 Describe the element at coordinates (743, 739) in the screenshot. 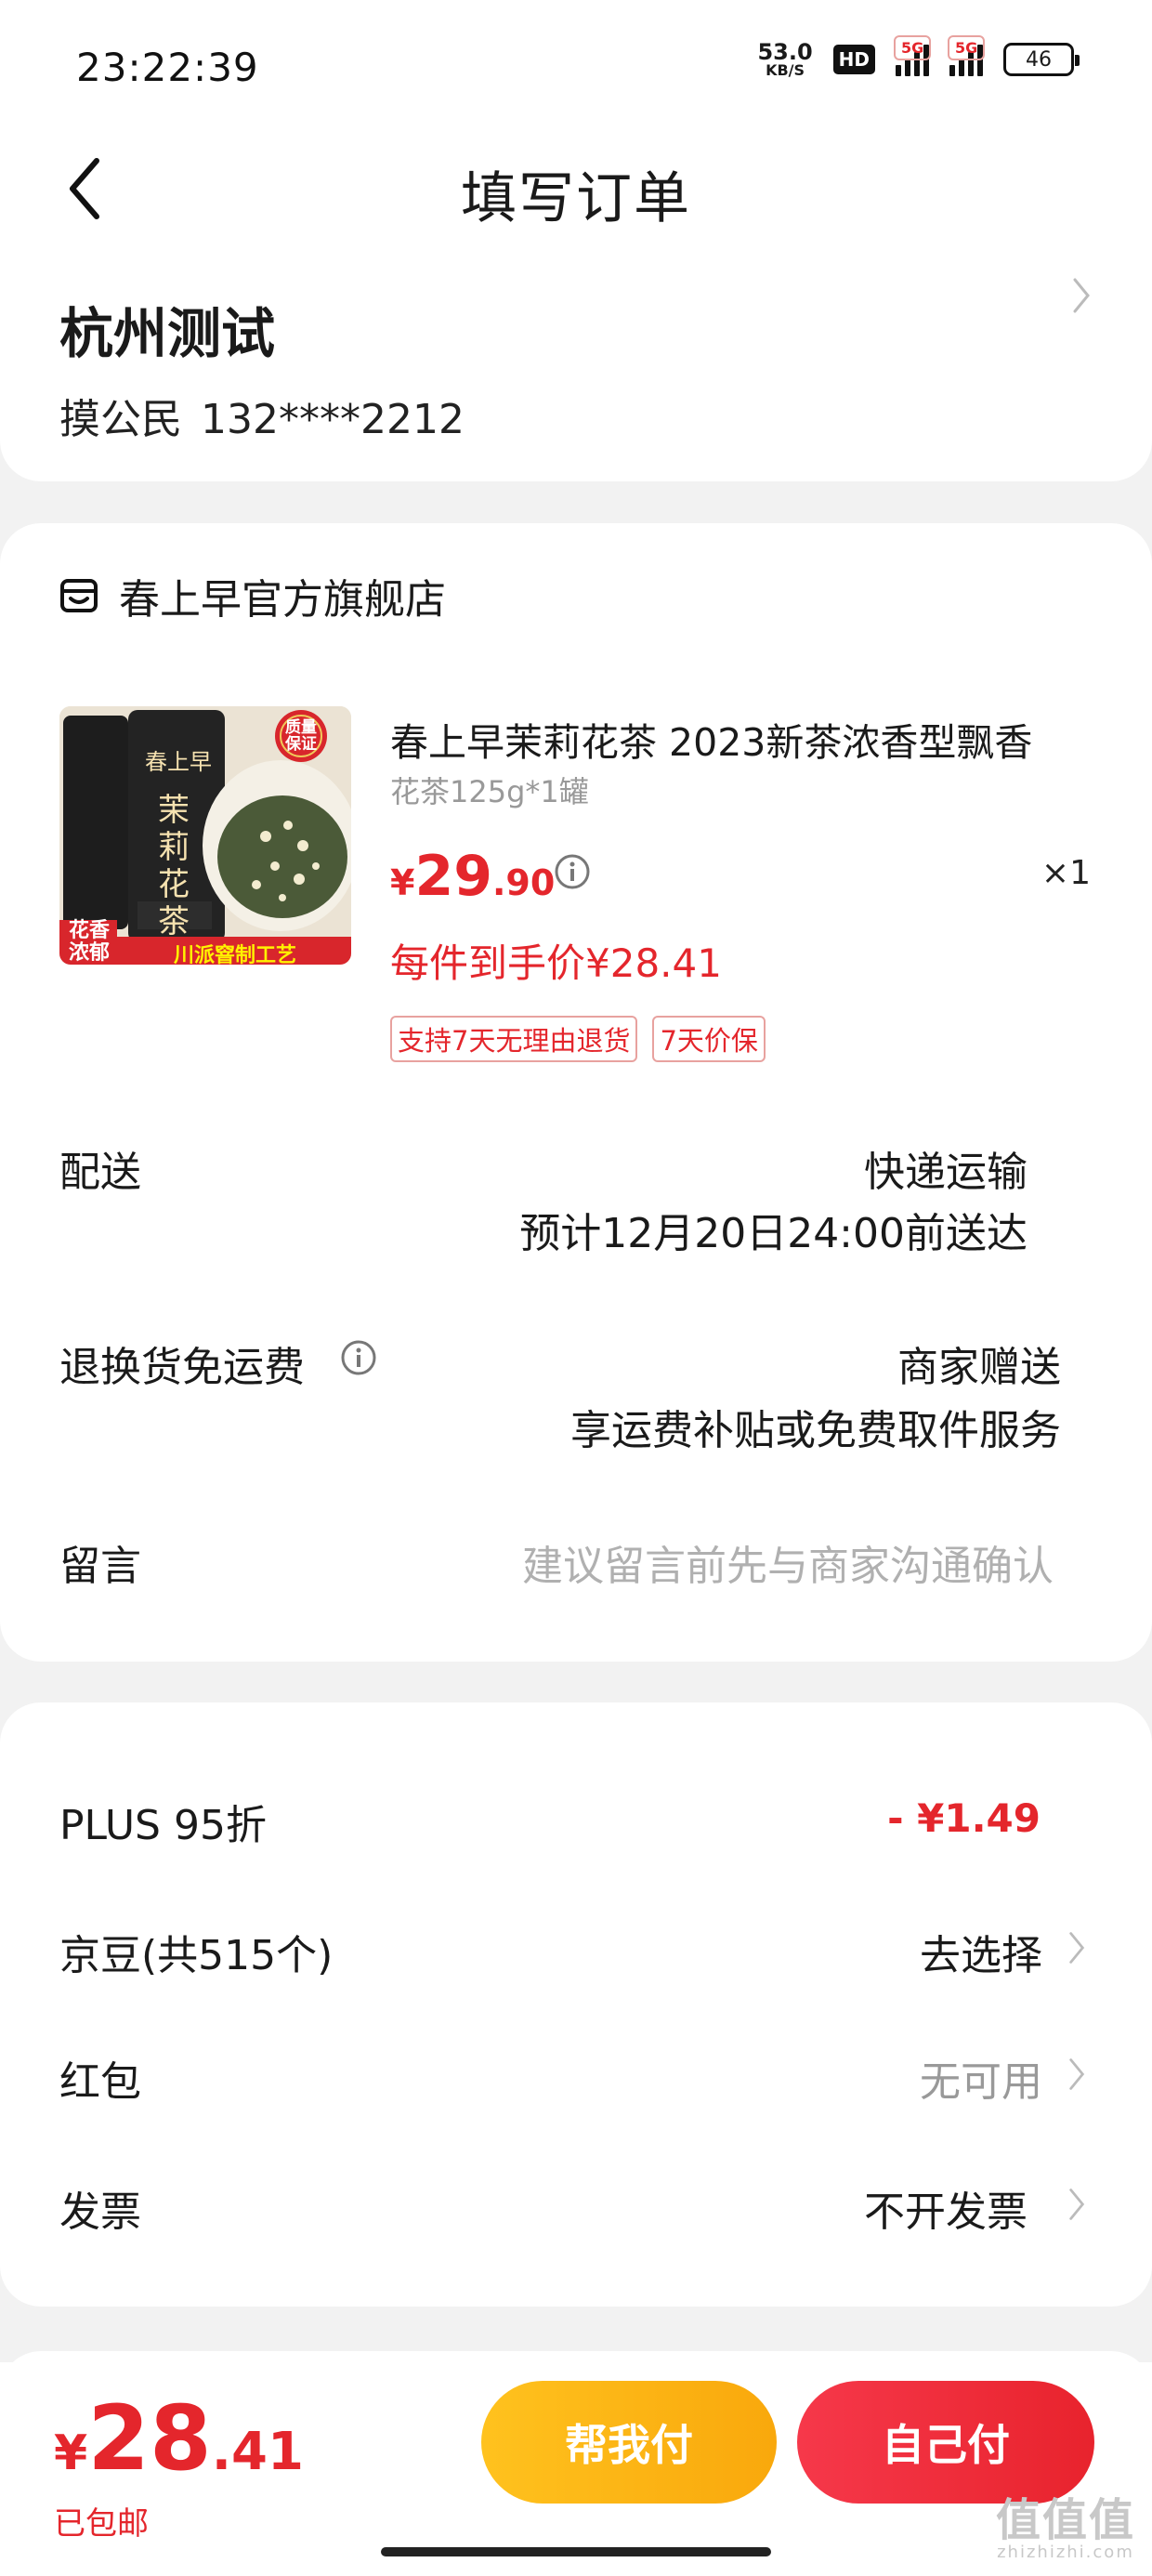

I see `product-title: 春上早茉莉花茶 2023新茶浓香型飘香` at that location.